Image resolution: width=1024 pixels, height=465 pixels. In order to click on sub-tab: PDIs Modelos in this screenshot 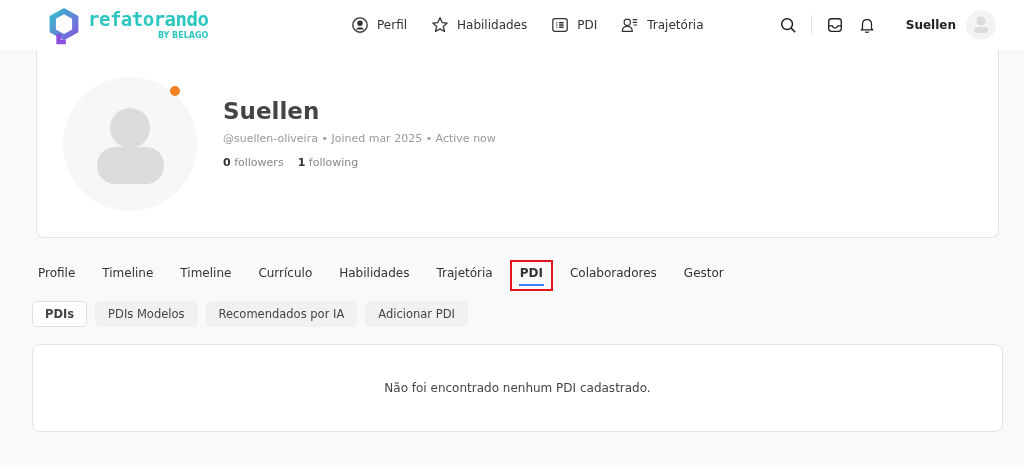, I will do `click(146, 314)`.